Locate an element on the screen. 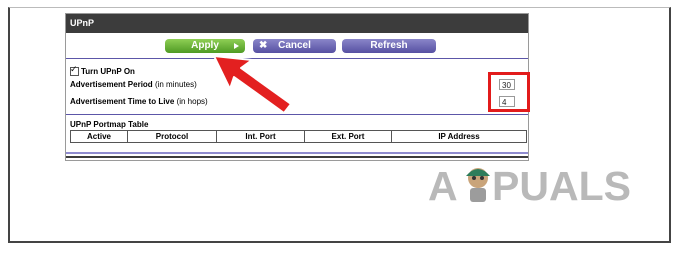 The width and height of the screenshot is (682, 256). appuals-watermark: A PUALS is located at coordinates (529, 183).